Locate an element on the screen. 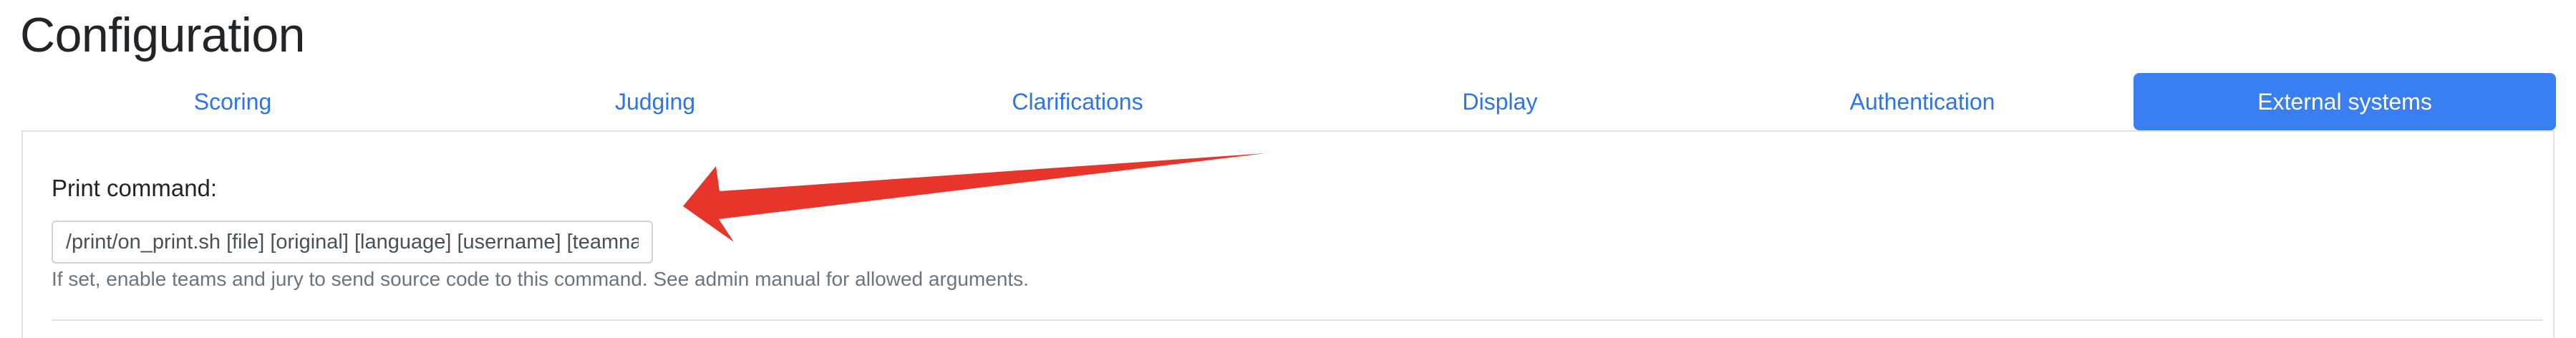  print-command-label: Print command: is located at coordinates (135, 188).